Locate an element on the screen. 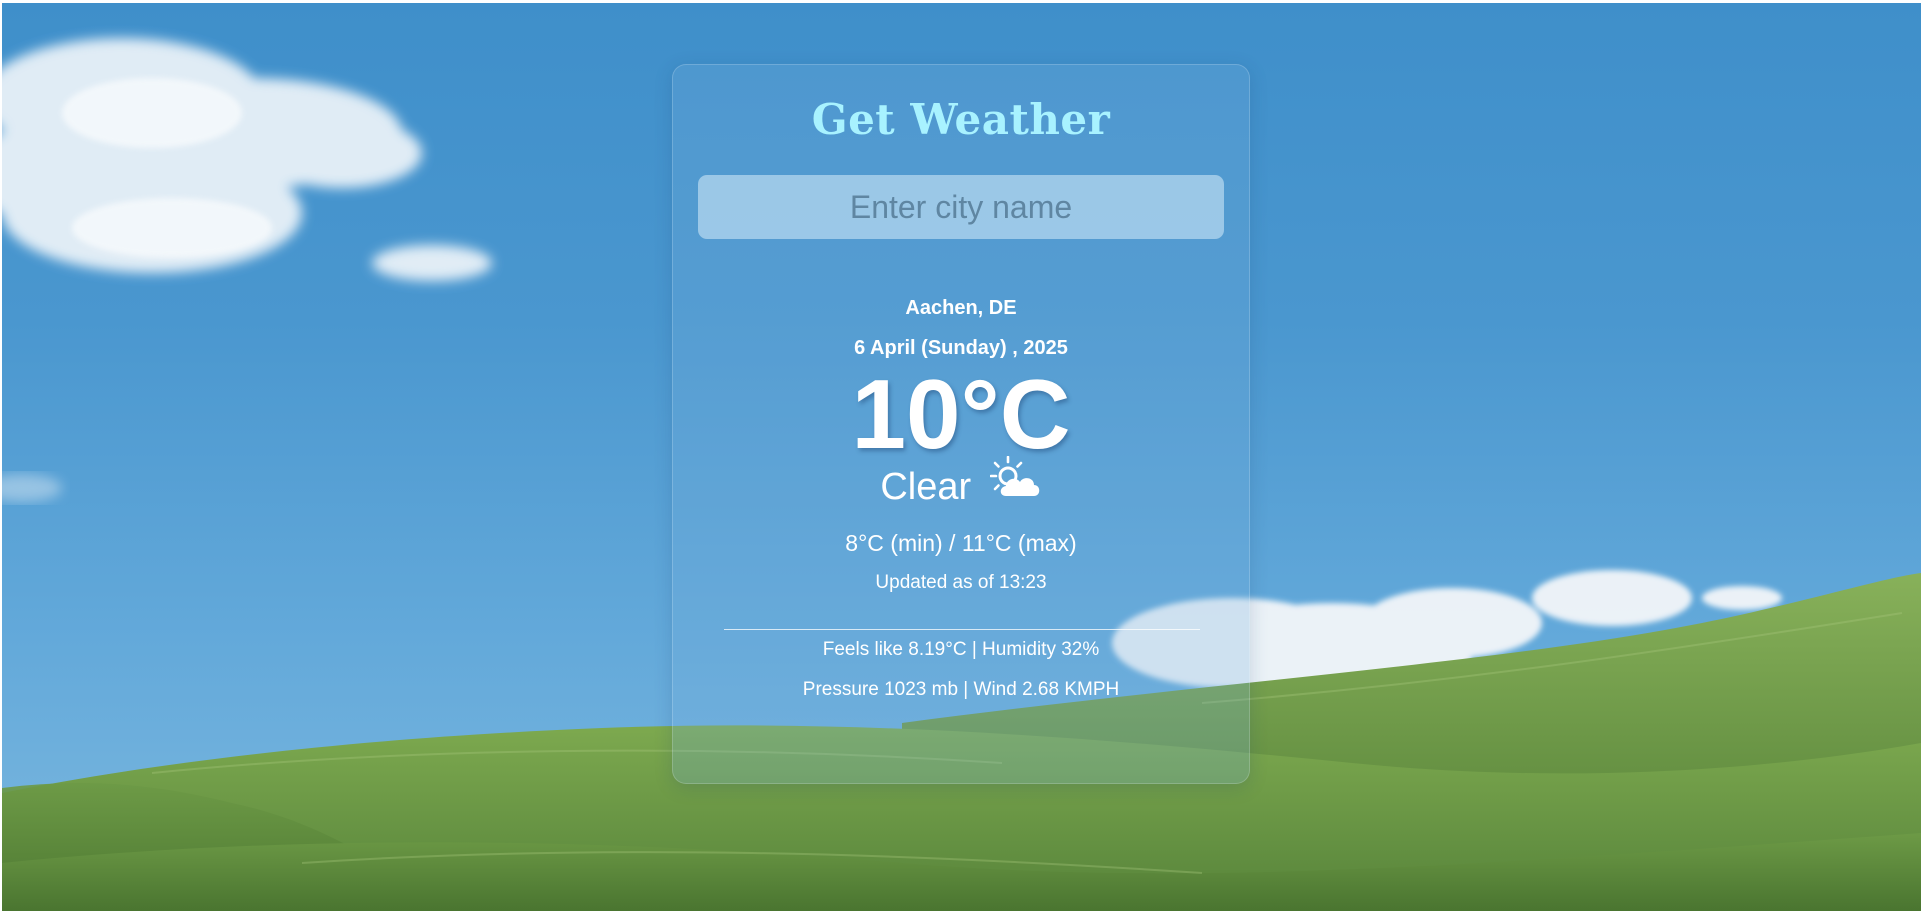 The height and width of the screenshot is (913, 1923). temperature-value: 10°C is located at coordinates (961, 414).